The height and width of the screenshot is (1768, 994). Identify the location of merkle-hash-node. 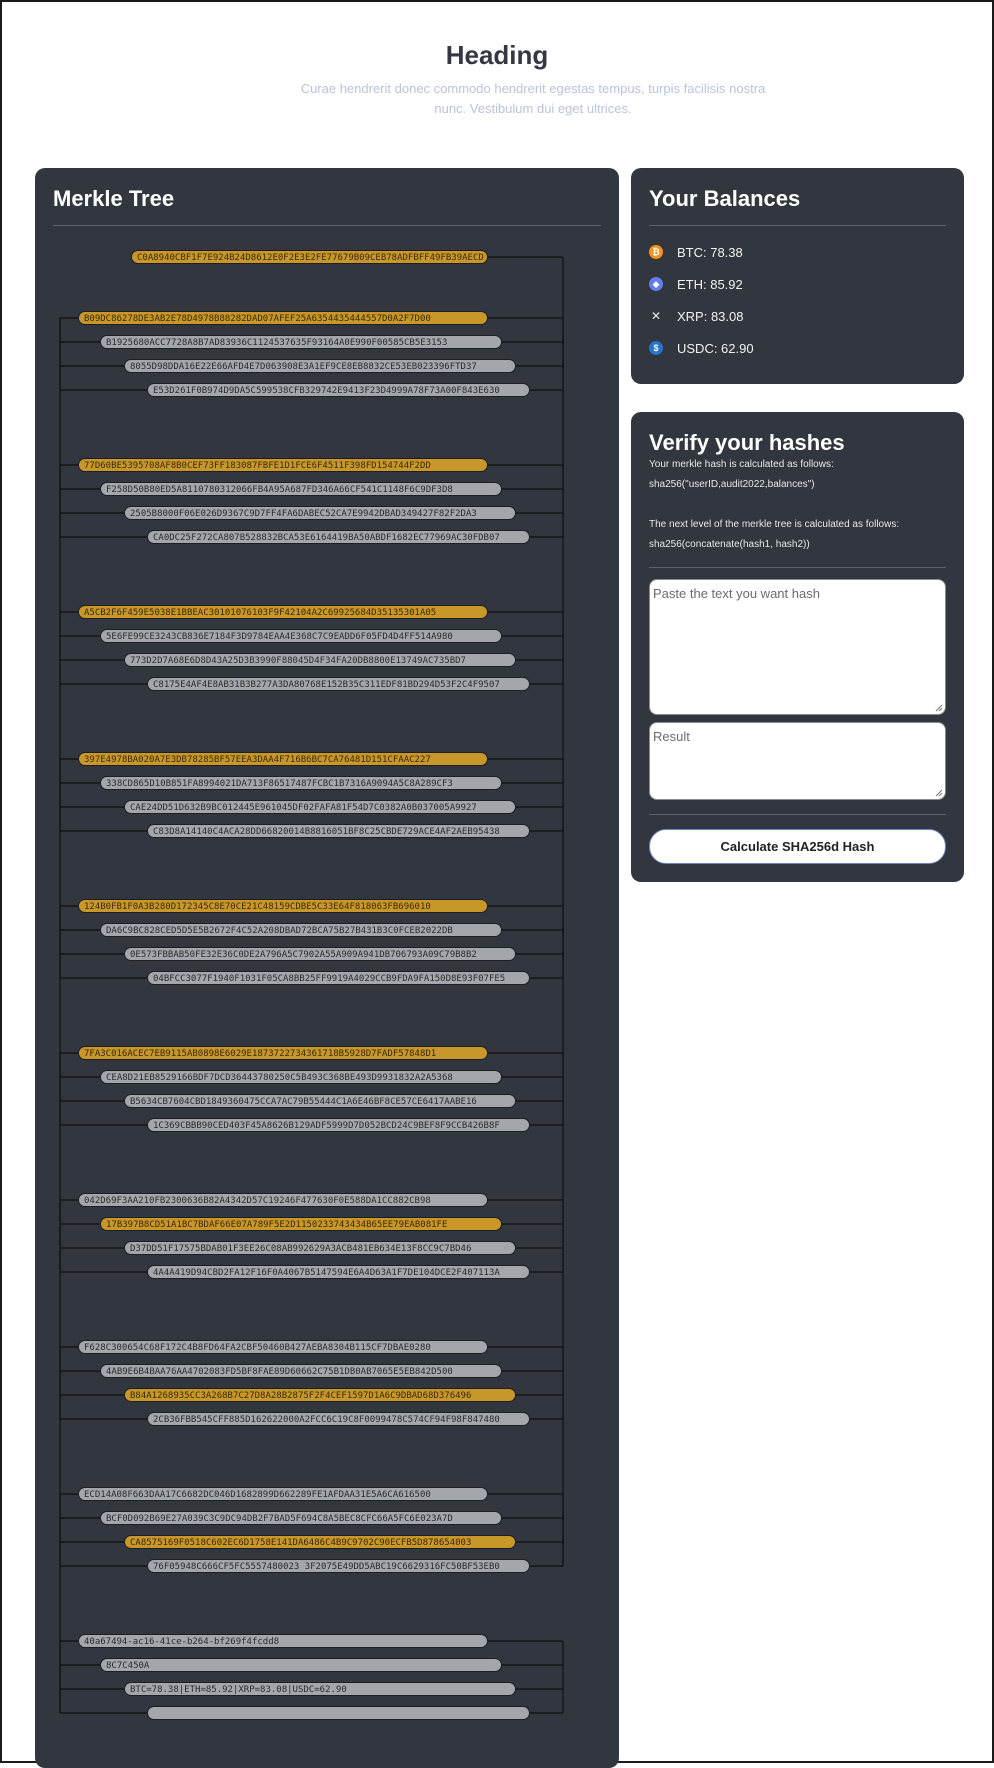
(338, 1713).